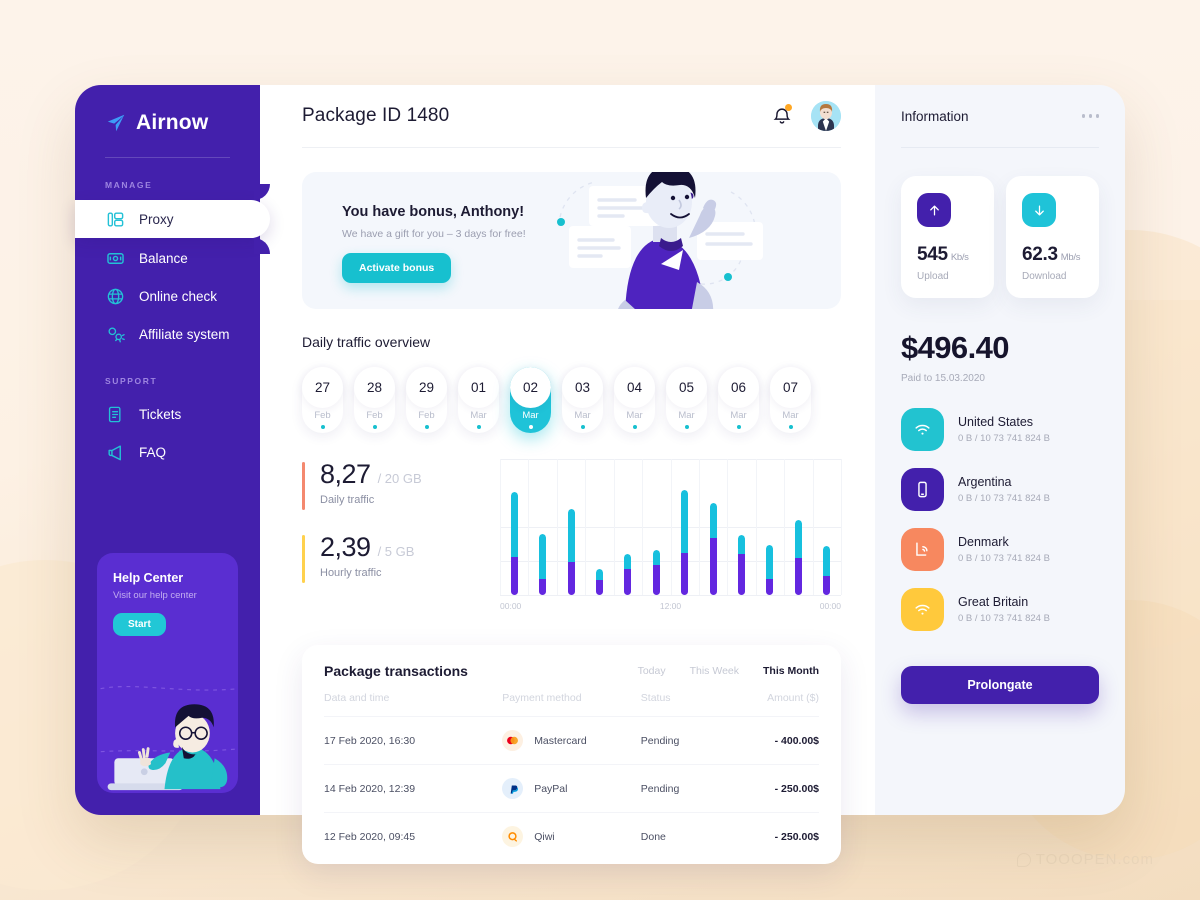  What do you see at coordinates (167, 296) in the screenshot?
I see `sidebar-item-online-check: Online check` at bounding box center [167, 296].